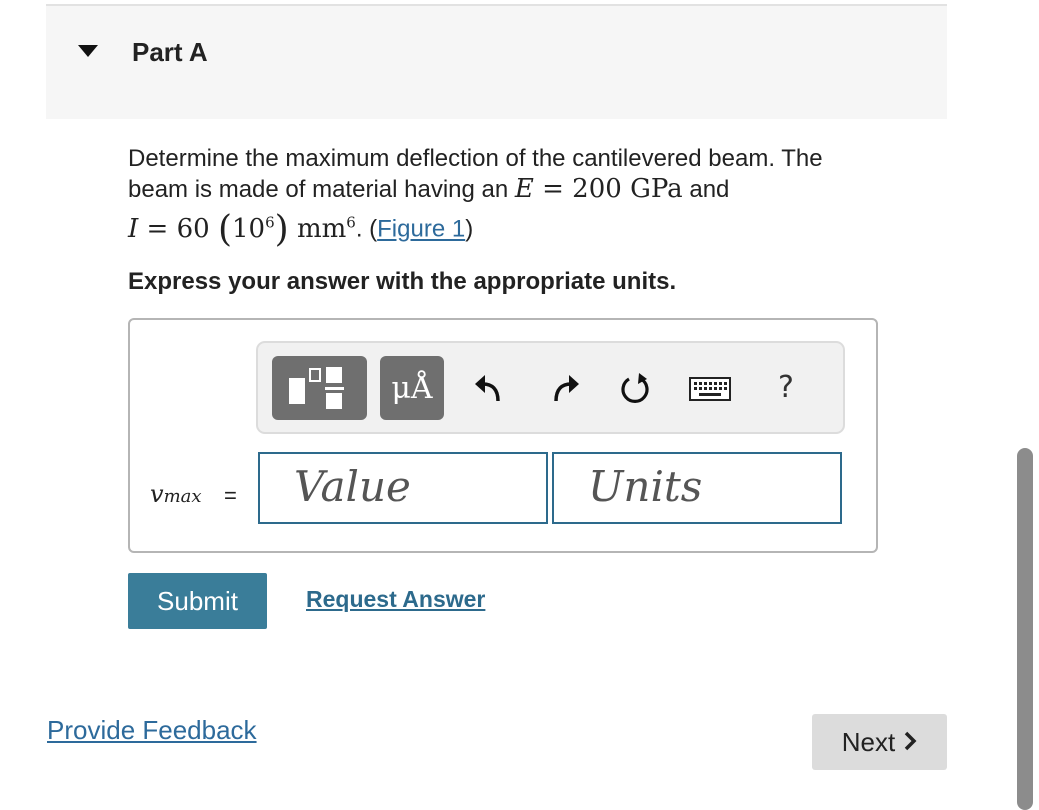 The image size is (1039, 810). Describe the element at coordinates (281, 229) in the screenshot. I see `close-paren: )` at that location.